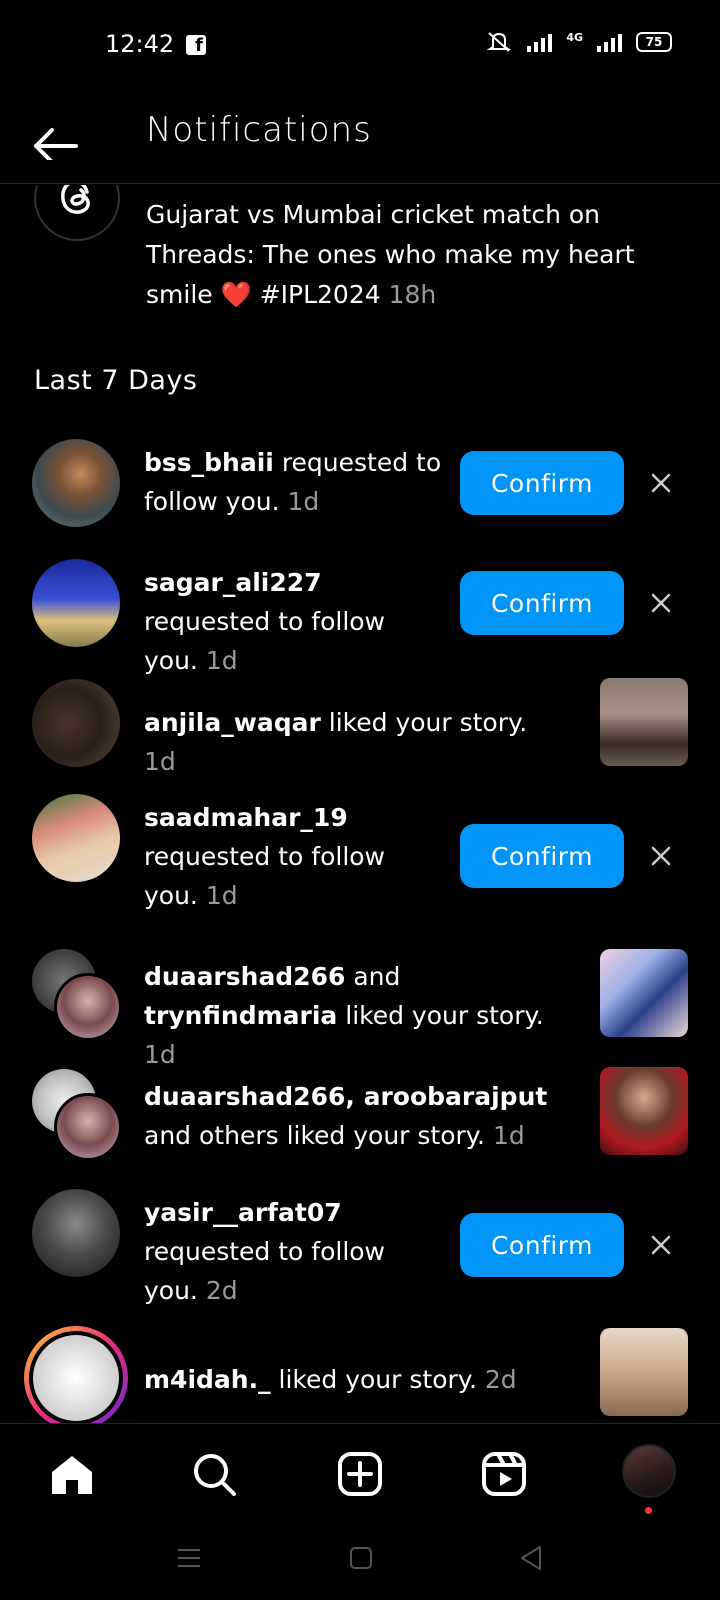  What do you see at coordinates (196, 45) in the screenshot?
I see `facebook-icon: f` at bounding box center [196, 45].